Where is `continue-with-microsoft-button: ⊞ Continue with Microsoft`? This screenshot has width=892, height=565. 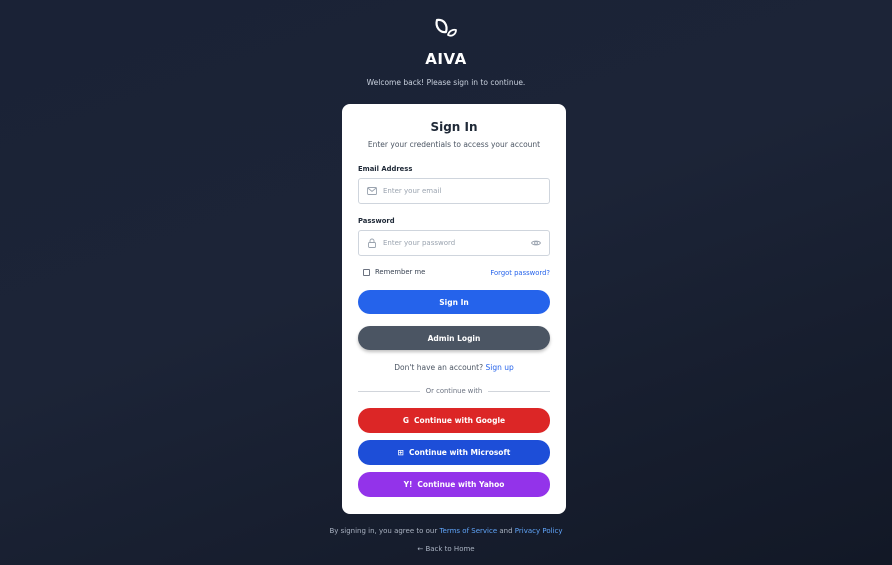 continue-with-microsoft-button: ⊞ Continue with Microsoft is located at coordinates (454, 452).